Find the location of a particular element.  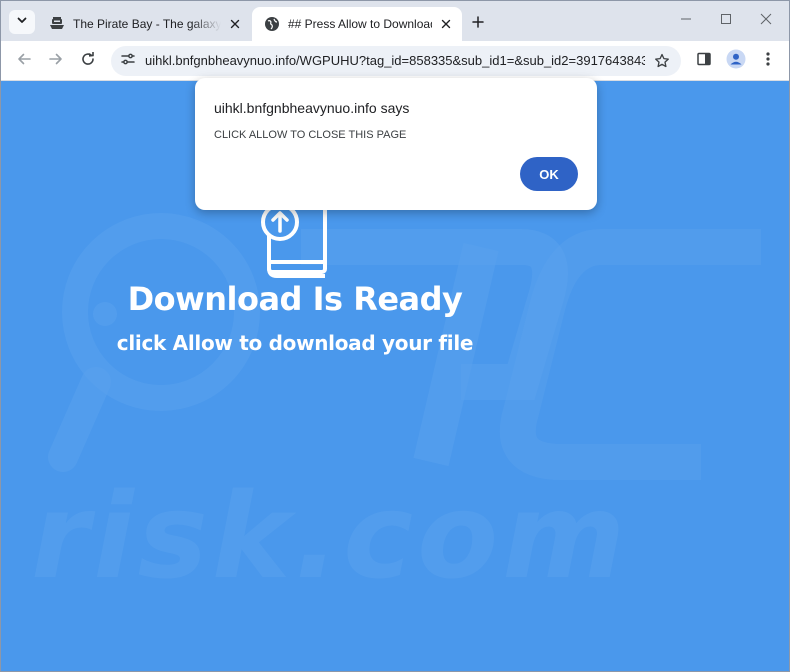

book-upload-icon is located at coordinates (295, 241).